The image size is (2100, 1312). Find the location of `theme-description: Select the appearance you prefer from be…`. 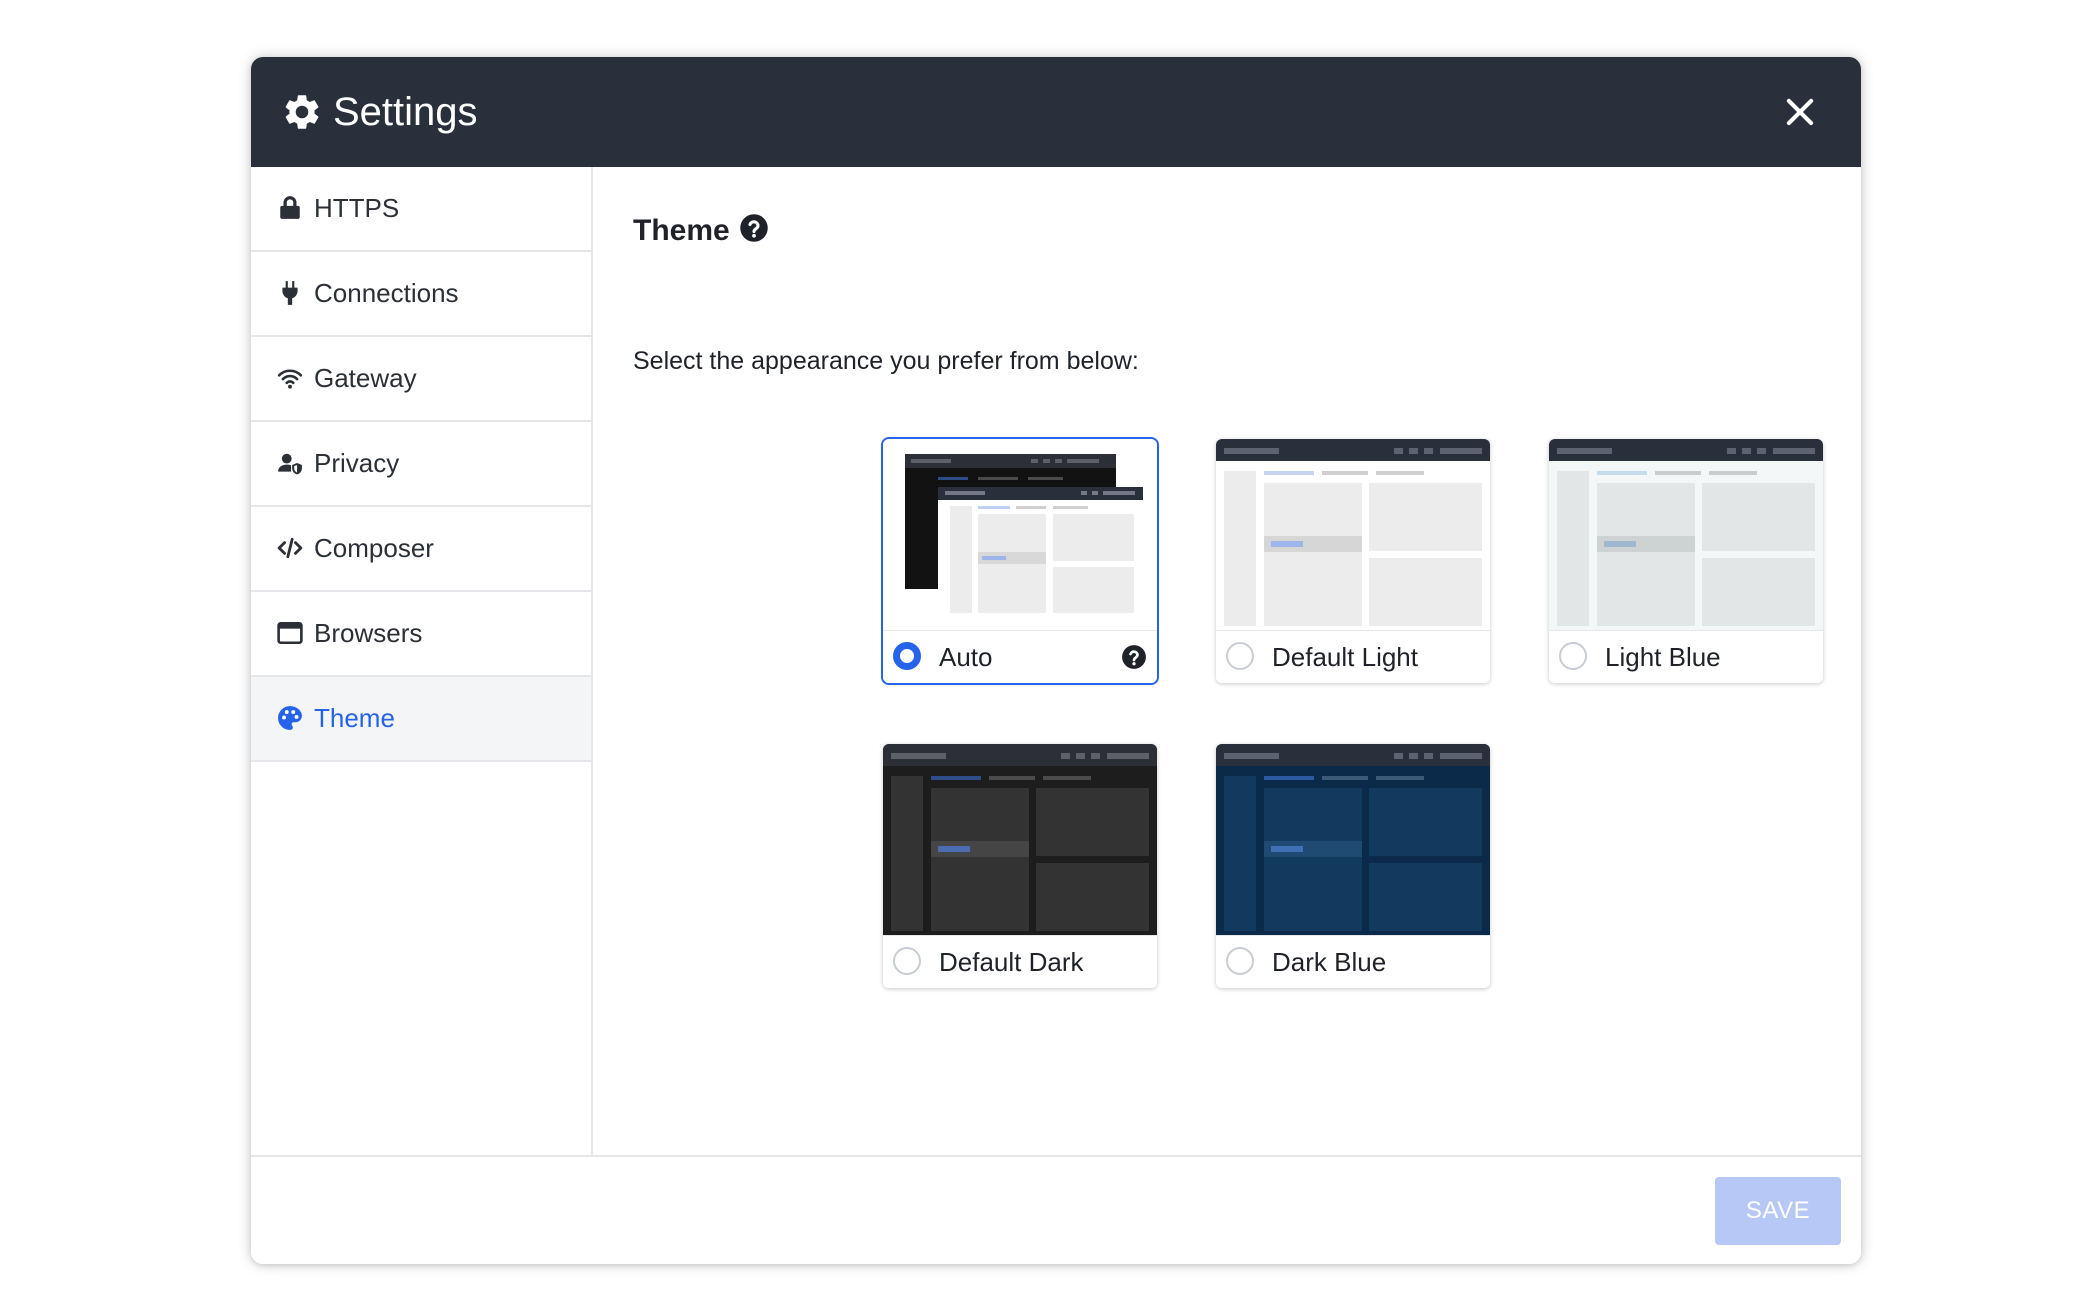

theme-description: Select the appearance you prefer from be… is located at coordinates (886, 361).